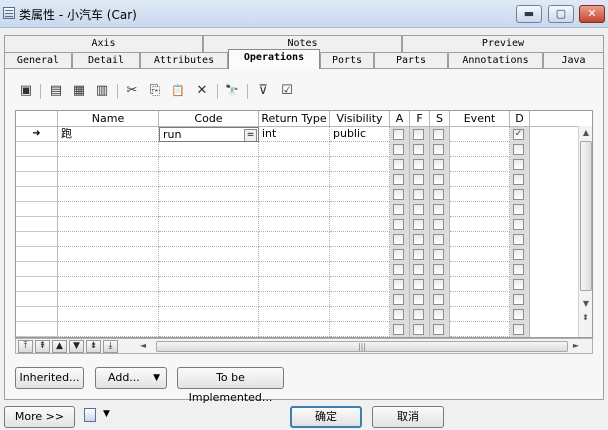 The width and height of the screenshot is (608, 430). Describe the element at coordinates (347, 60) in the screenshot. I see `tab-ports: Ports` at that location.